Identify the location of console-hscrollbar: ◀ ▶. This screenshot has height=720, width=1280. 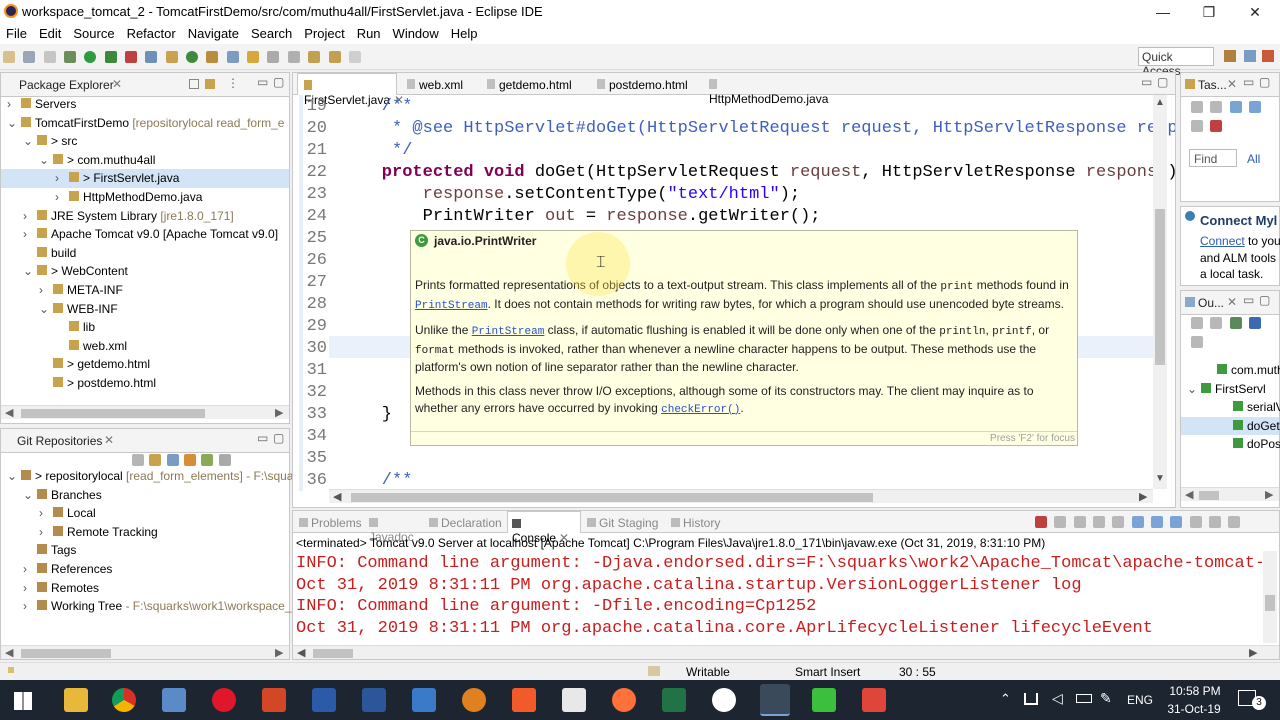
(786, 652).